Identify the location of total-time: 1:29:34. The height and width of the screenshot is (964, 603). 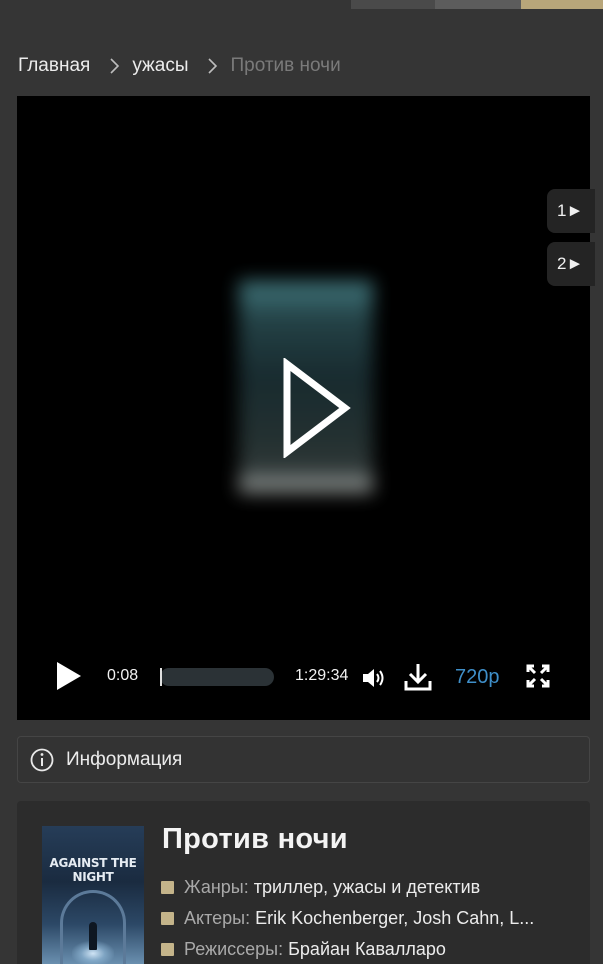
(322, 675).